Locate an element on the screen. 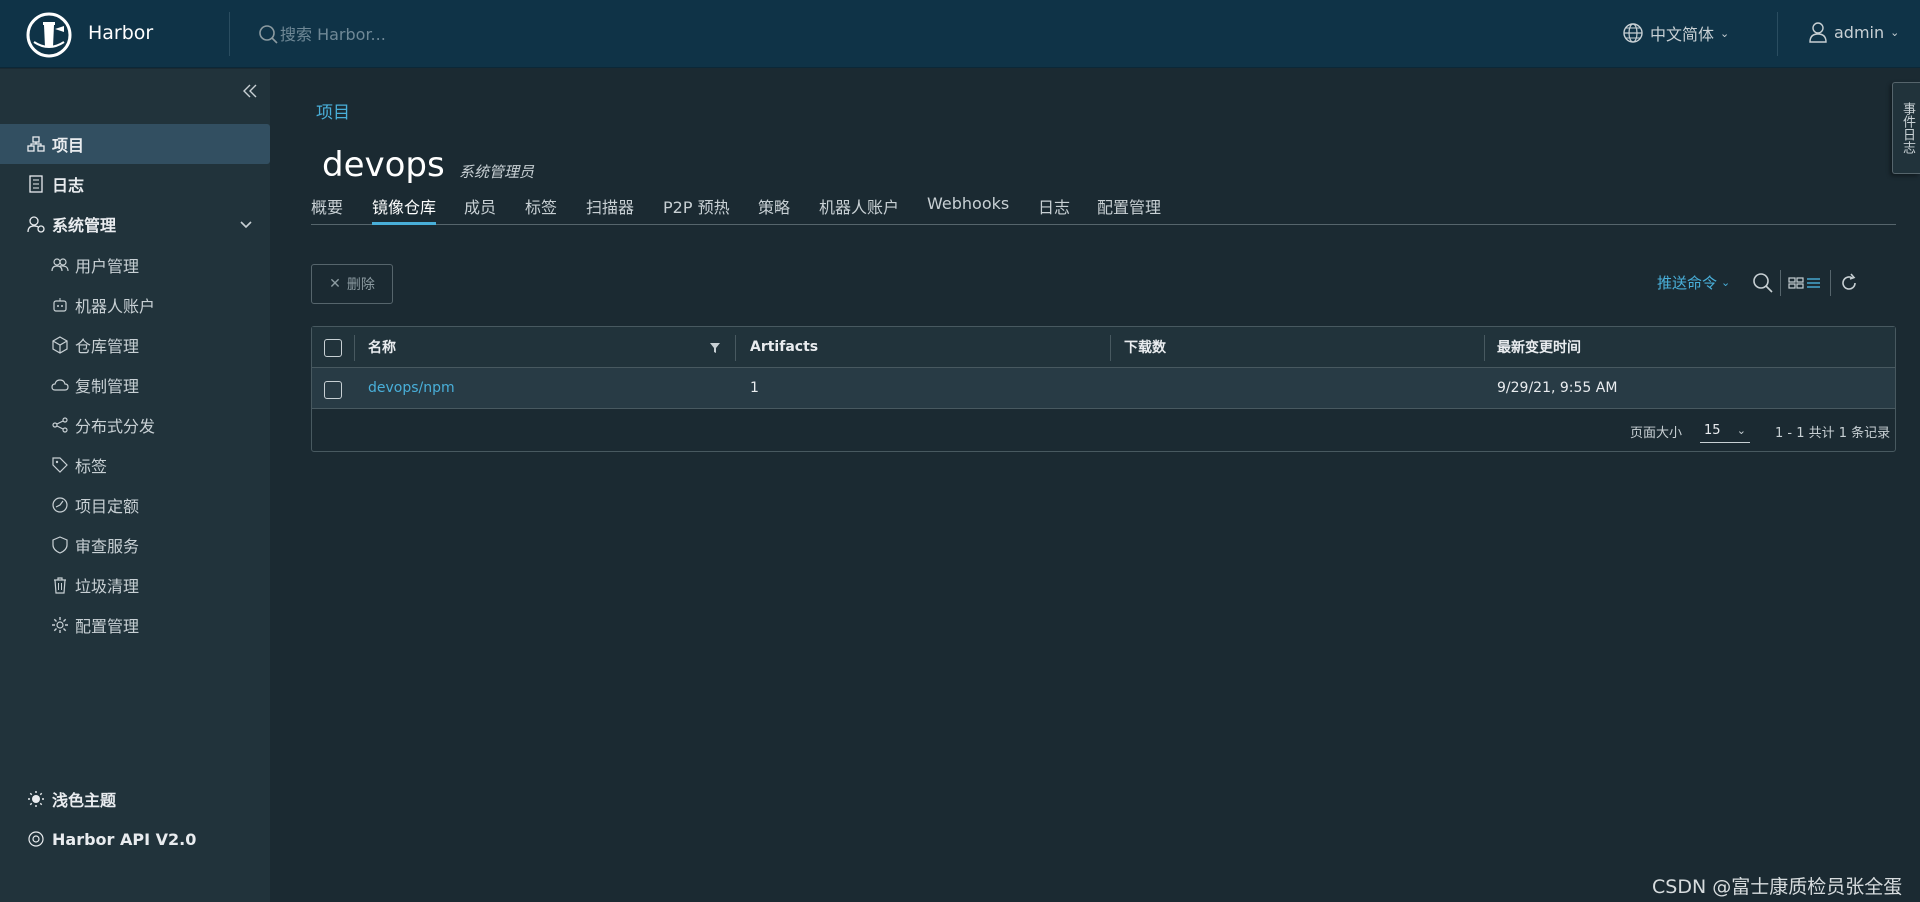 This screenshot has width=1920, height=902. sidebar-item-label: 审查服务 is located at coordinates (107, 546).